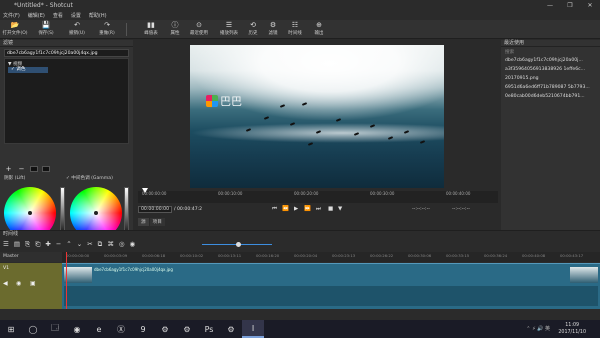 This screenshot has width=600, height=338. Describe the element at coordinates (285, 209) in the screenshot. I see `rewind-button: ⏪` at that location.